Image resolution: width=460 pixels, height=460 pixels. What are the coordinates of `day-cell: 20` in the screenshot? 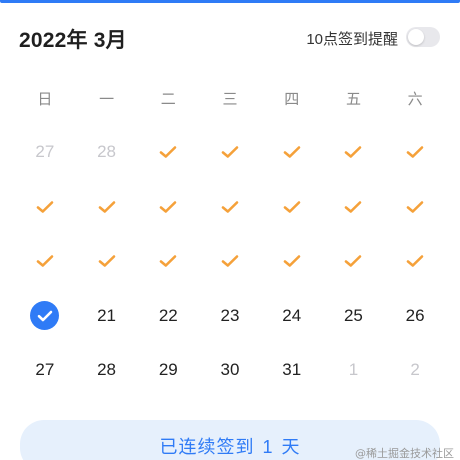 It's located at (45, 316).